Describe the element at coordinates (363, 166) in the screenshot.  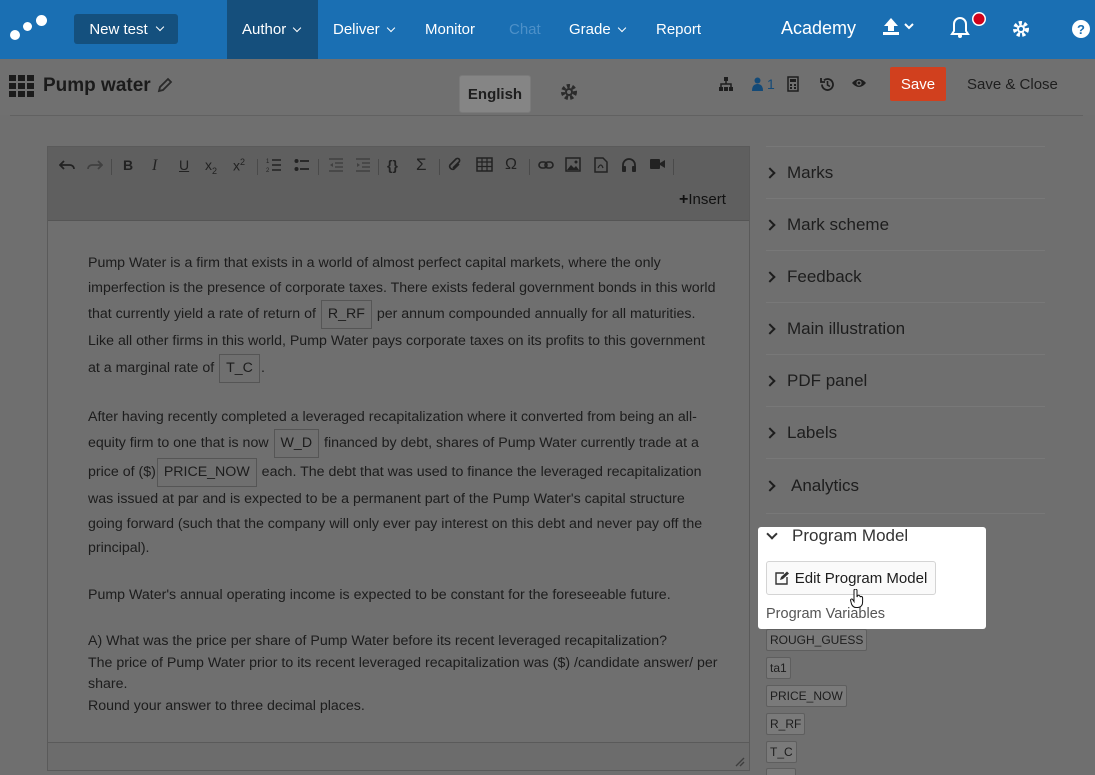
I see `indent-icon` at that location.